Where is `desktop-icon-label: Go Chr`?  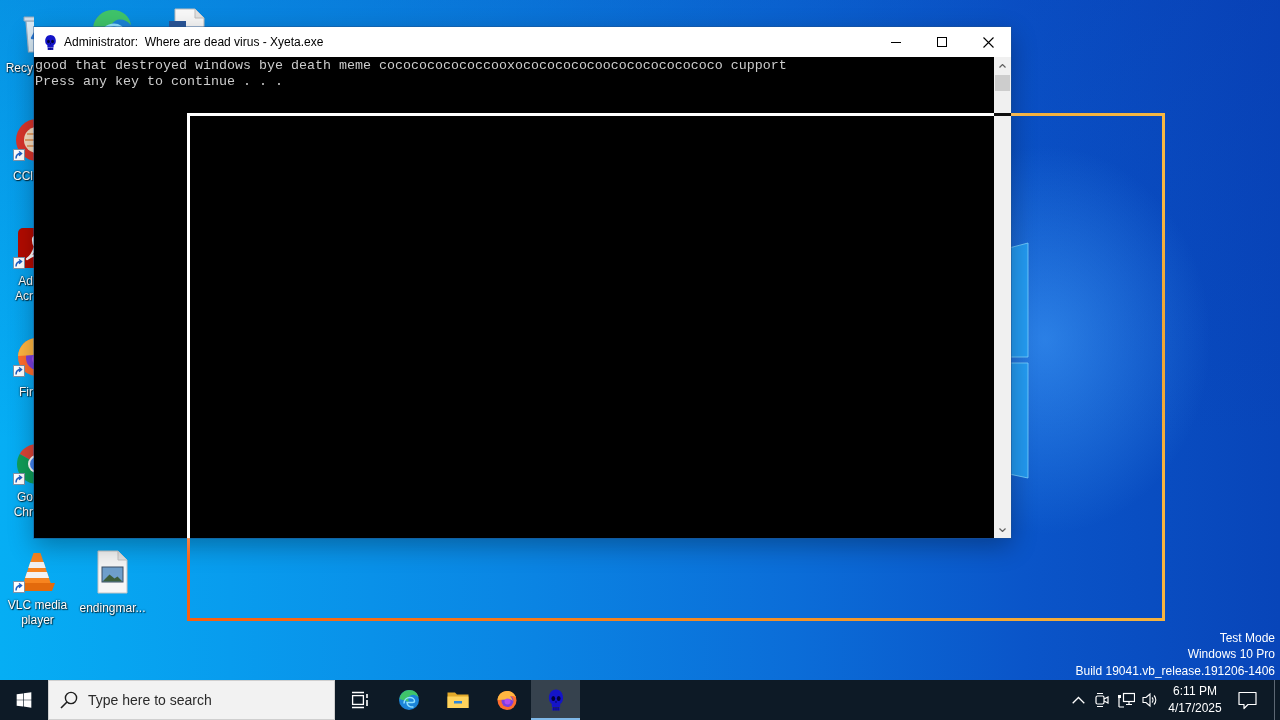 desktop-icon-label: Go Chr is located at coordinates (23, 505).